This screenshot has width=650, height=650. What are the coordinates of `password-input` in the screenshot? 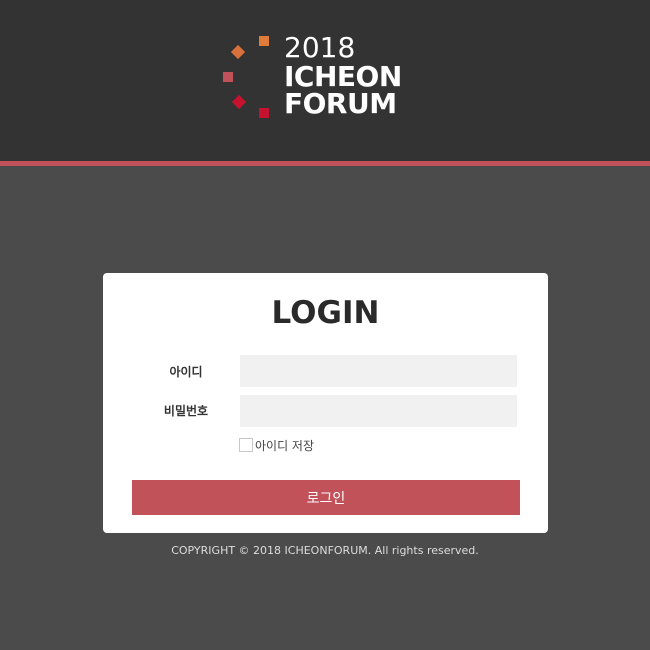 It's located at (378, 411).